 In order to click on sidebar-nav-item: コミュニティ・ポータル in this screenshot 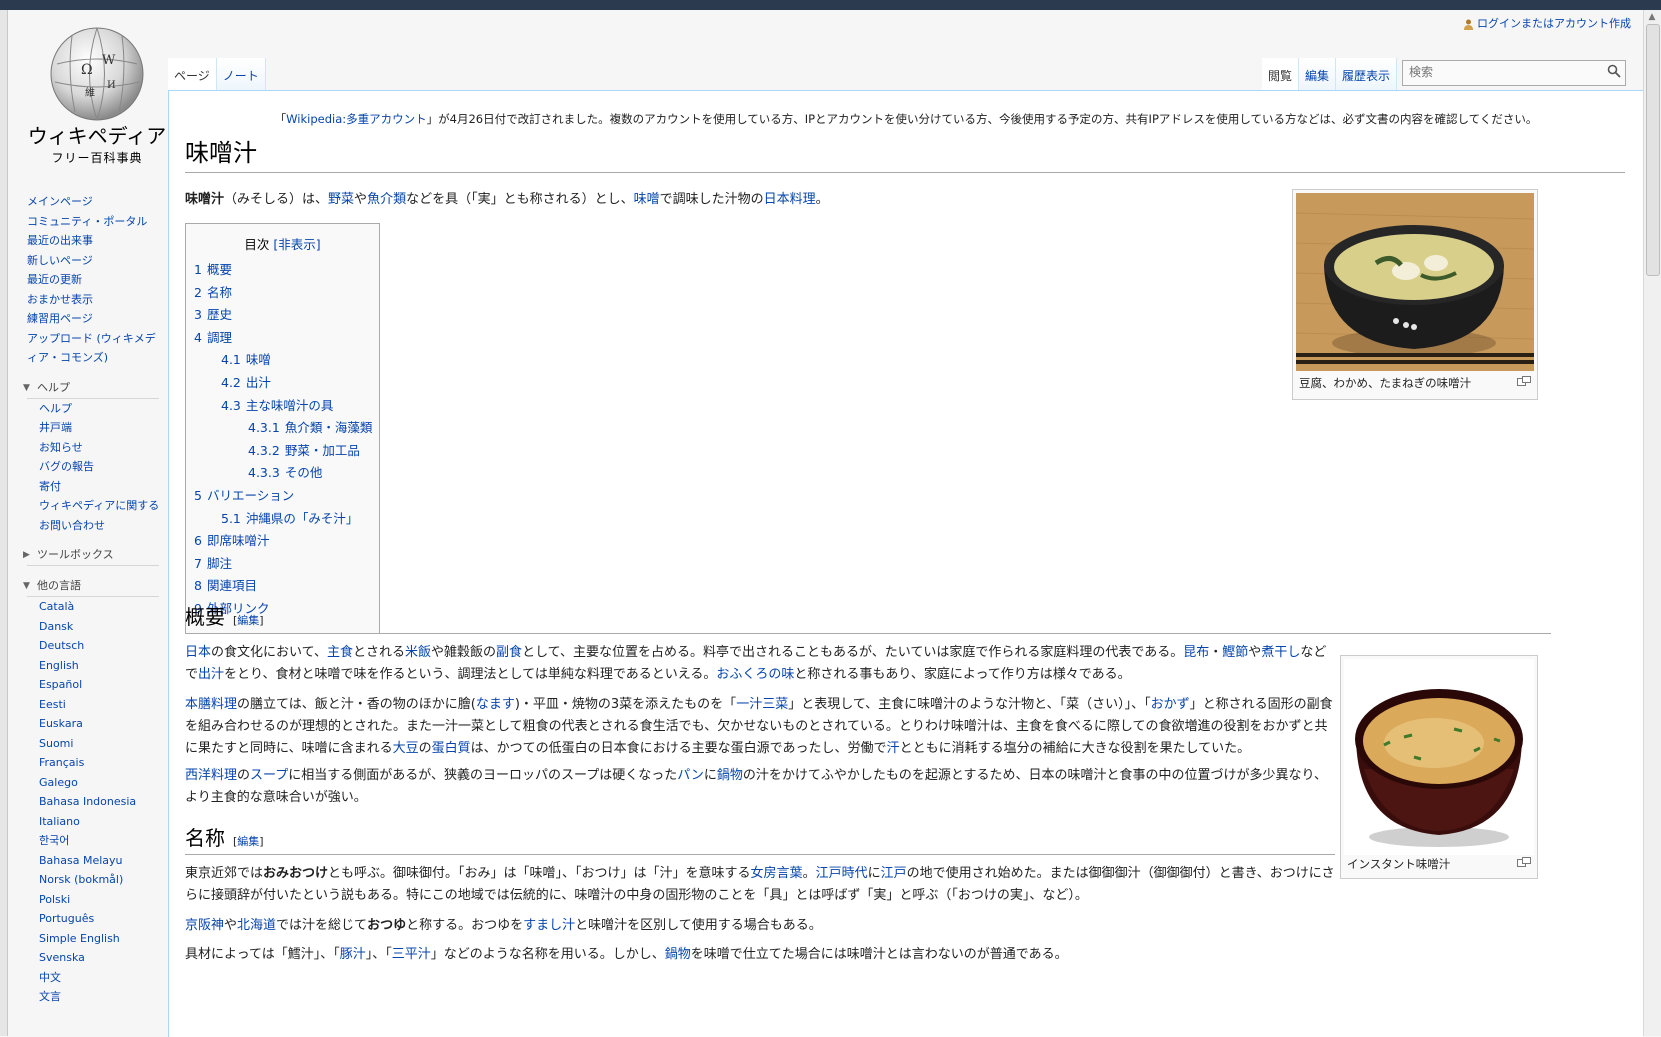, I will do `click(94, 222)`.